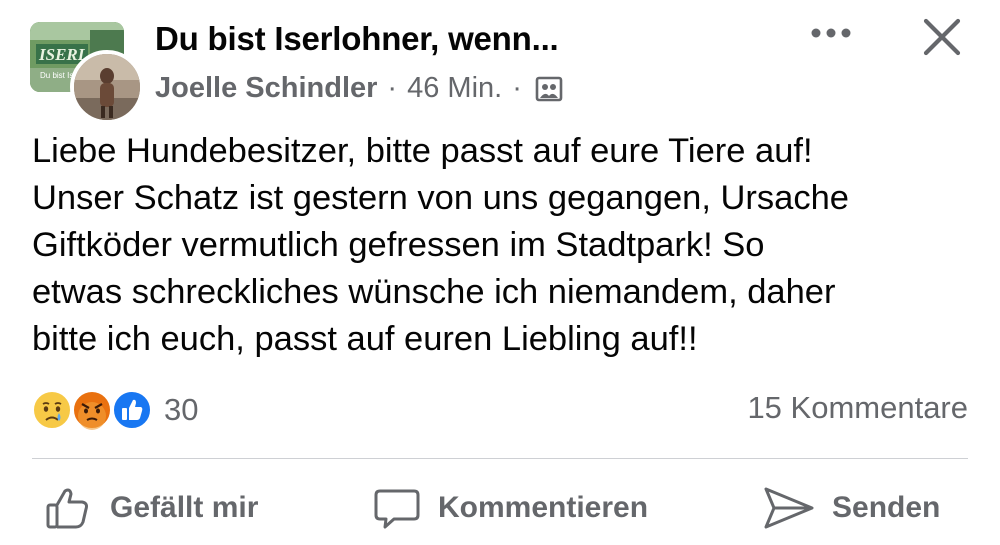  What do you see at coordinates (67, 508) in the screenshot?
I see `thumbs-up-icon` at bounding box center [67, 508].